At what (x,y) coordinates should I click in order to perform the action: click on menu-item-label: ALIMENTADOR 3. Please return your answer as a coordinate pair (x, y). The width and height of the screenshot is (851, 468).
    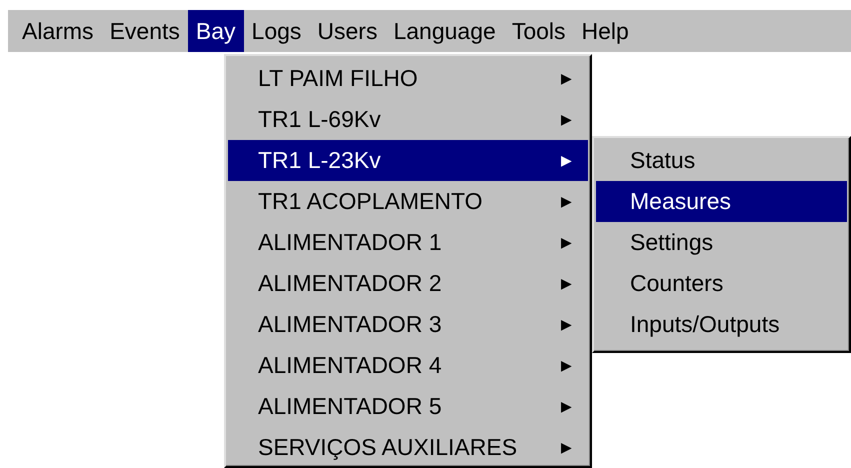
    Looking at the image, I should click on (350, 325).